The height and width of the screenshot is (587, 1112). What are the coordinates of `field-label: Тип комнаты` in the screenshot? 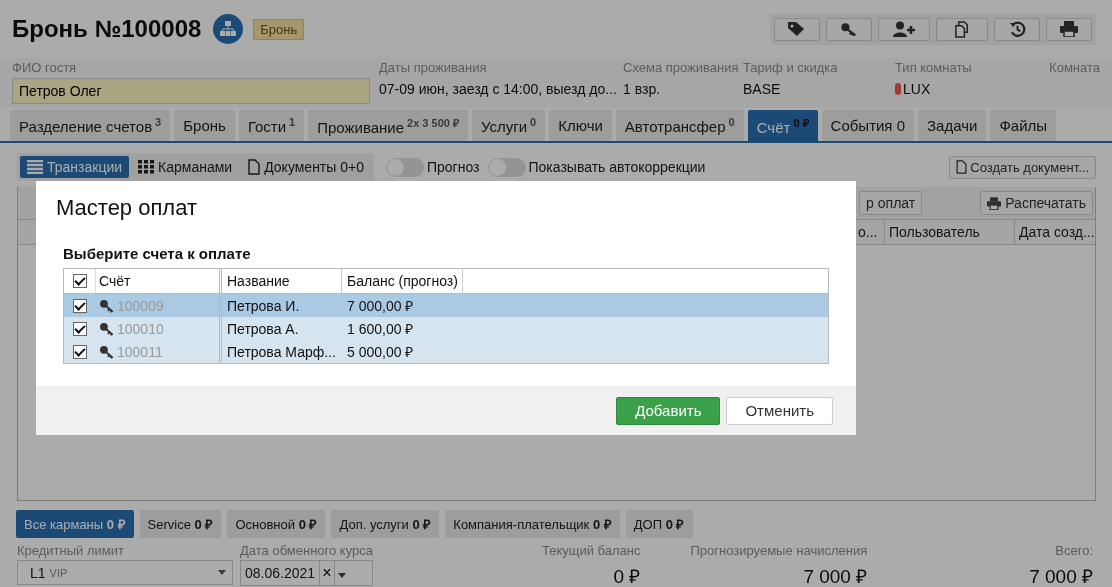 It's located at (934, 67).